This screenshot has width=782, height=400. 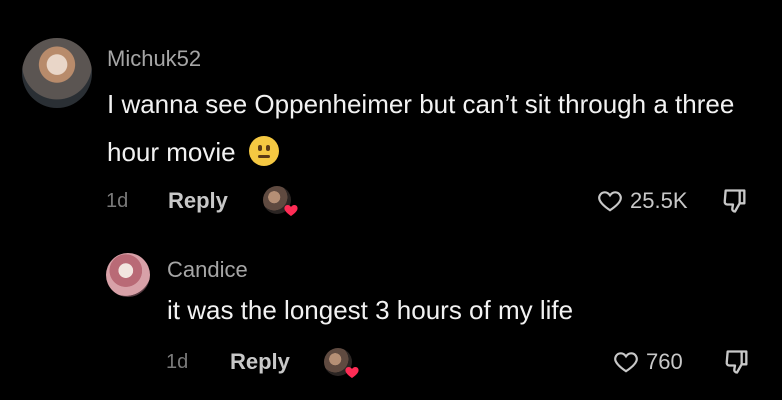 I want to click on comment-username: Candice, so click(x=207, y=270).